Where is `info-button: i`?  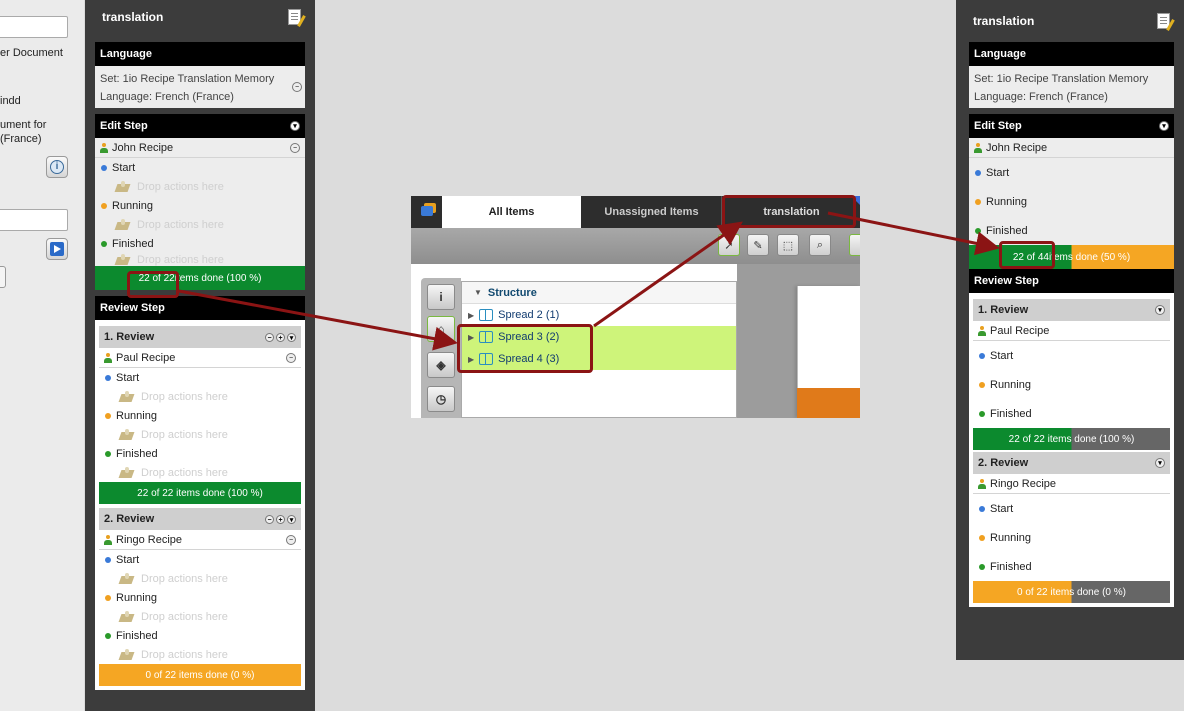
info-button: i is located at coordinates (57, 167).